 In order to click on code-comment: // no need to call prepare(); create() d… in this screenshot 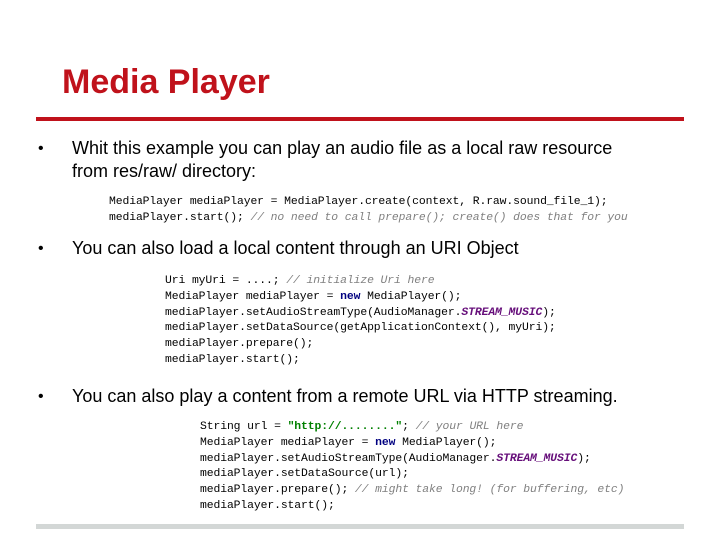, I will do `click(439, 217)`.